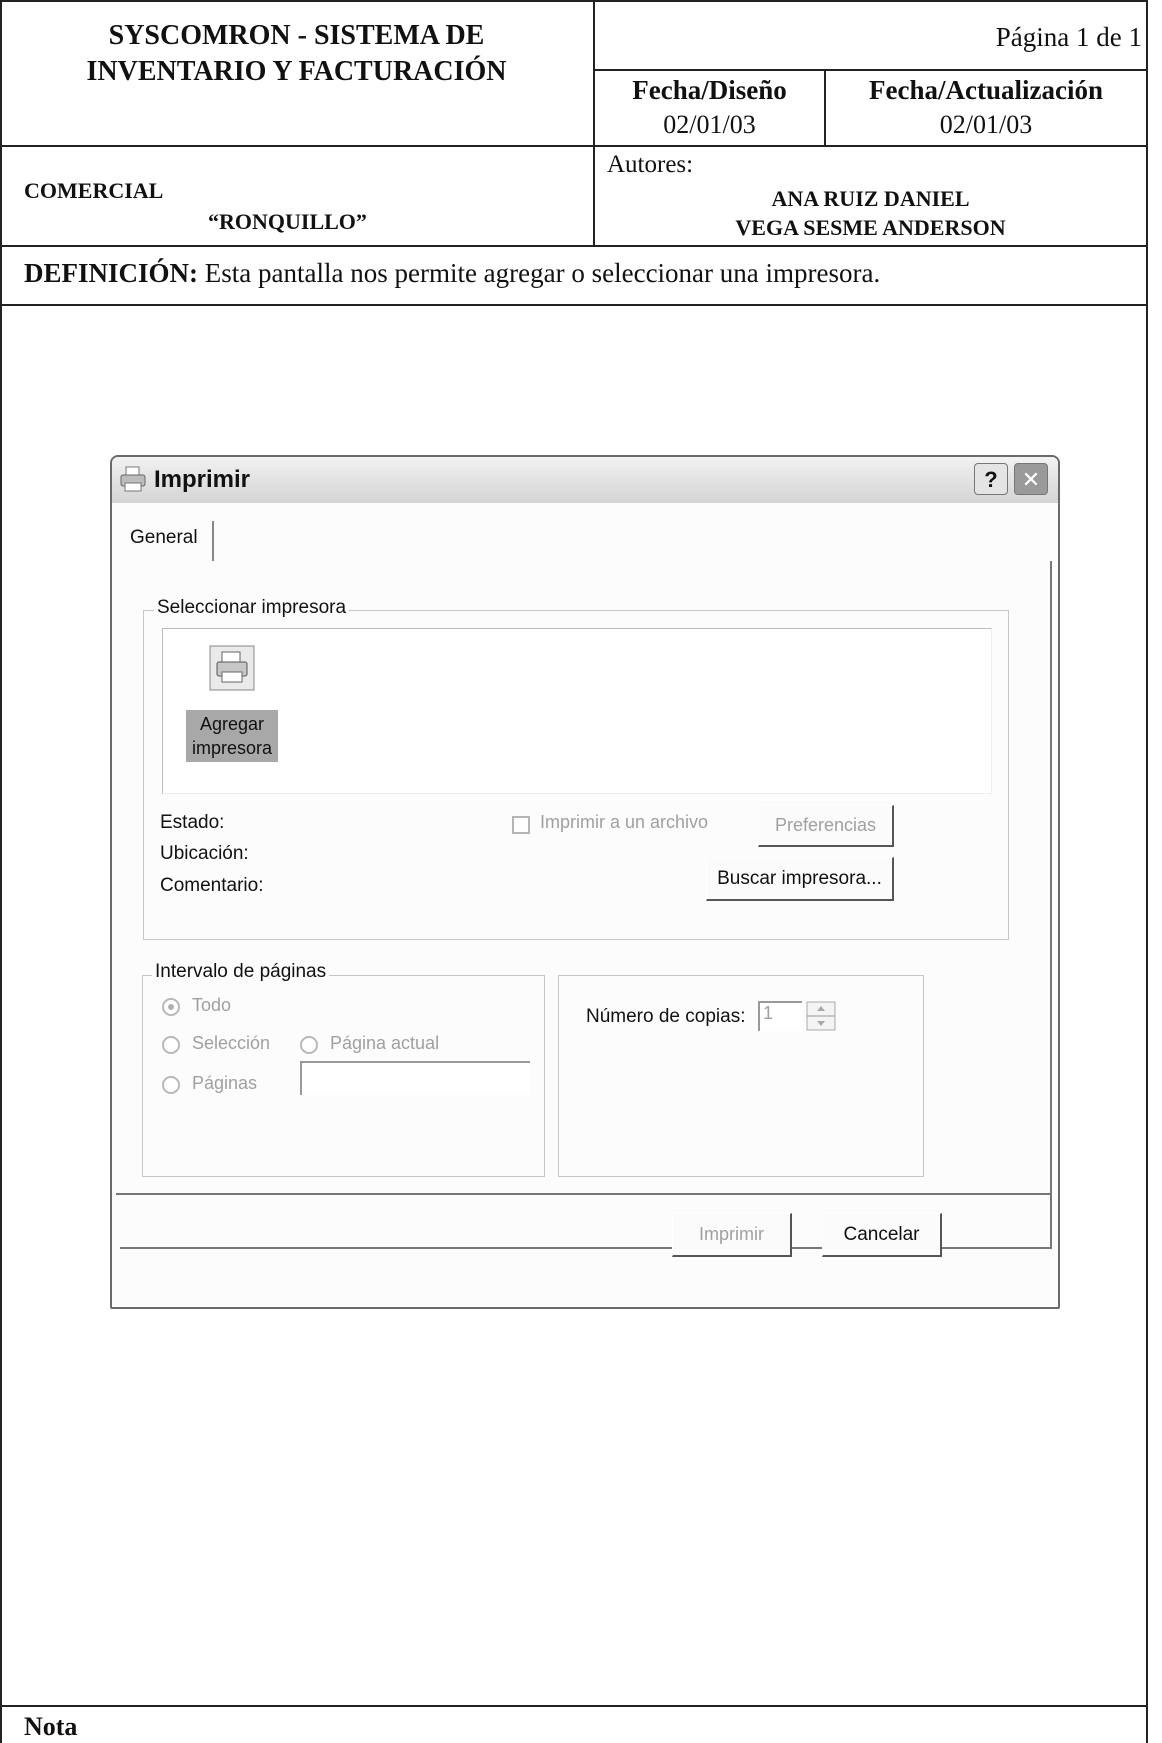 Image resolution: width=1162 pixels, height=1743 pixels. Describe the element at coordinates (287, 221) in the screenshot. I see `company-line2: “RONQUILLO”` at that location.